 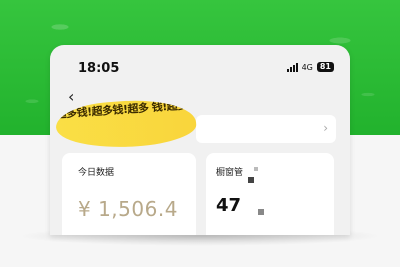 What do you see at coordinates (325, 128) in the screenshot?
I see `chevron-right-icon: ›` at bounding box center [325, 128].